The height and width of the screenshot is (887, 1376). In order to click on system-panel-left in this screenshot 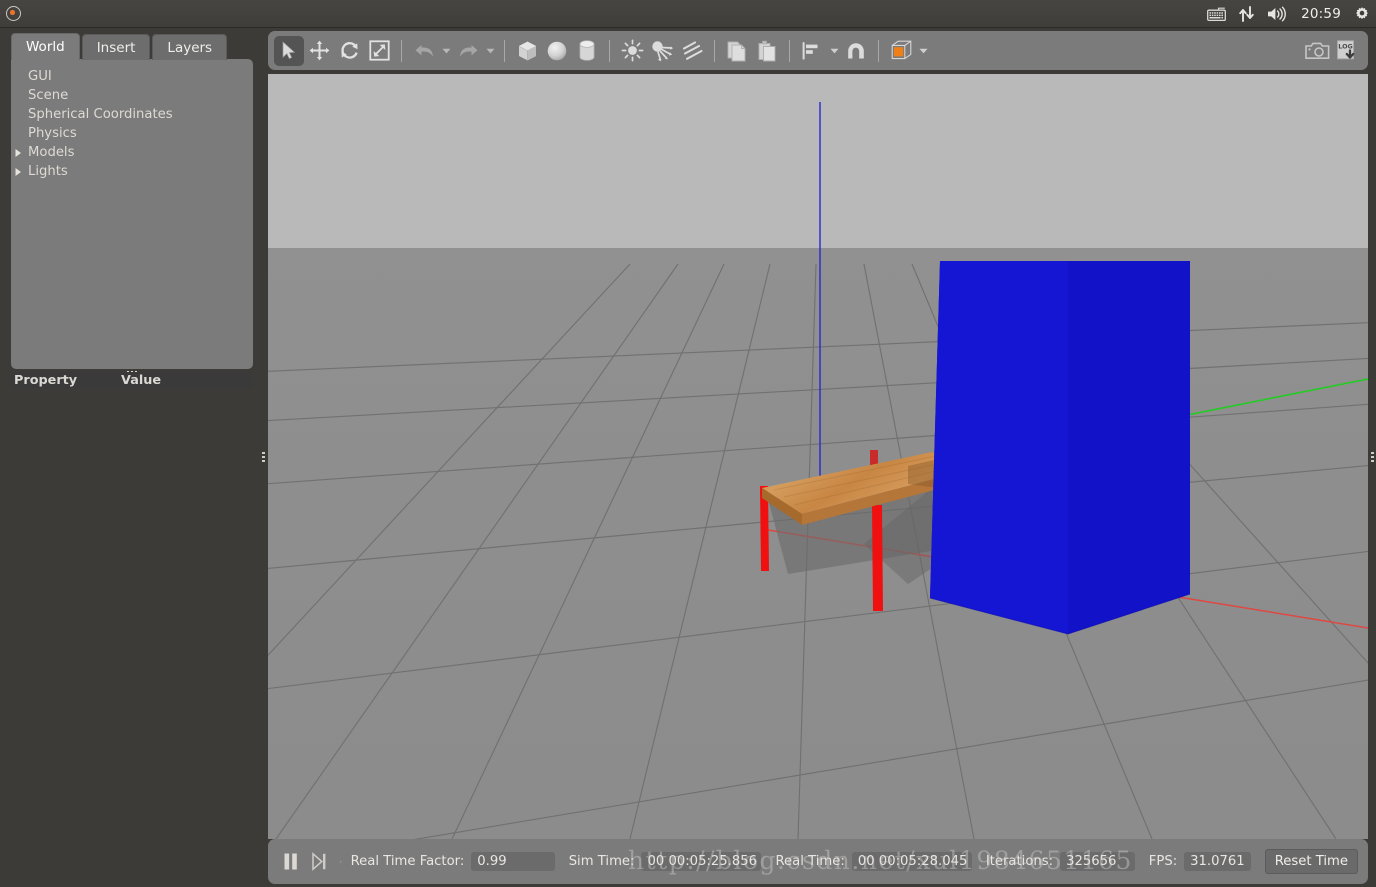, I will do `click(10, 13)`.